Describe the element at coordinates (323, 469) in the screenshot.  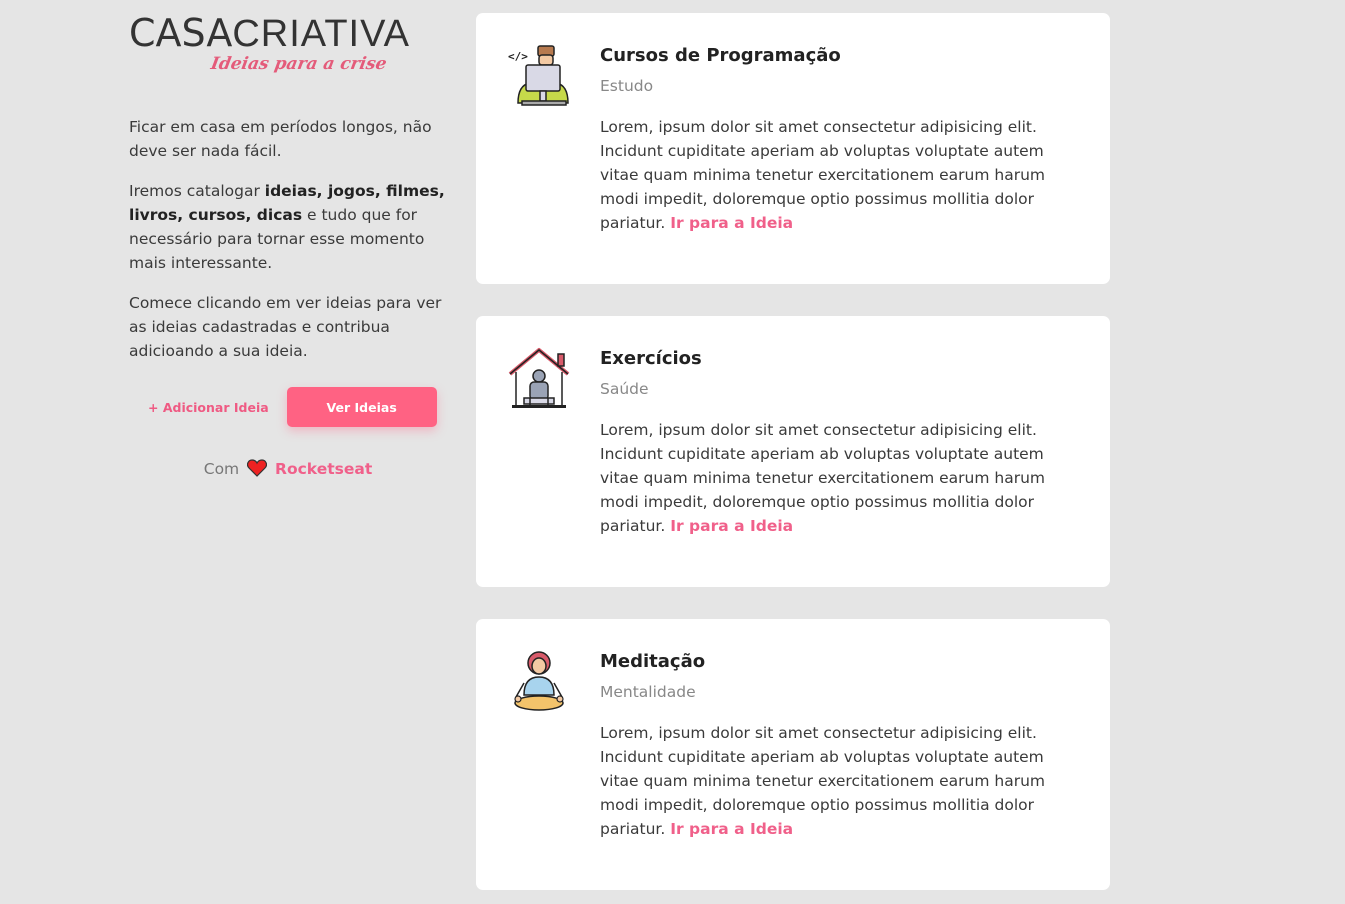
I see `rocketseat-link: Rocketseat` at that location.